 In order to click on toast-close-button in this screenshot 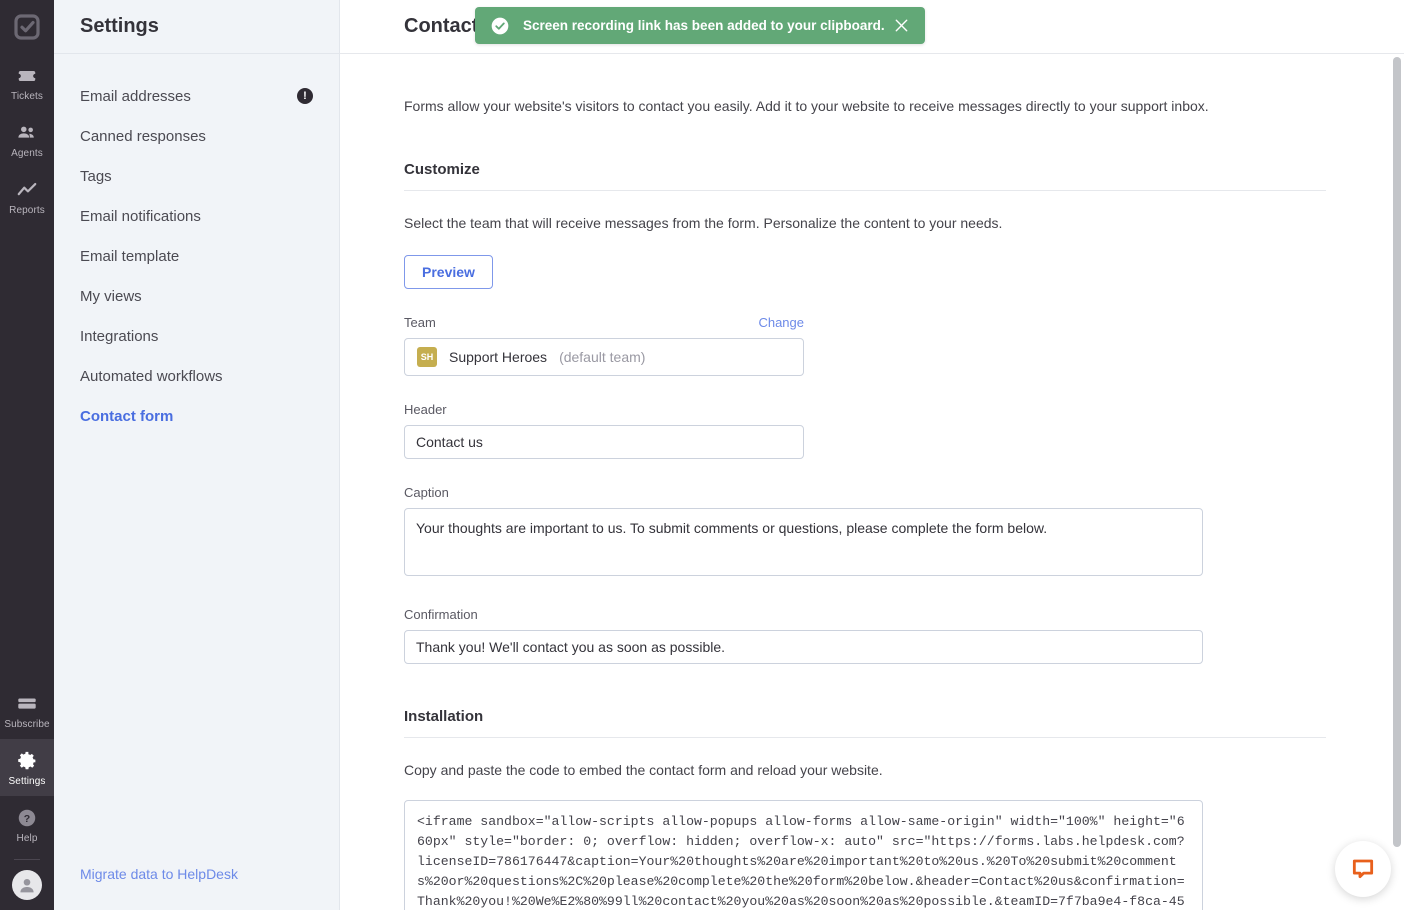, I will do `click(901, 26)`.